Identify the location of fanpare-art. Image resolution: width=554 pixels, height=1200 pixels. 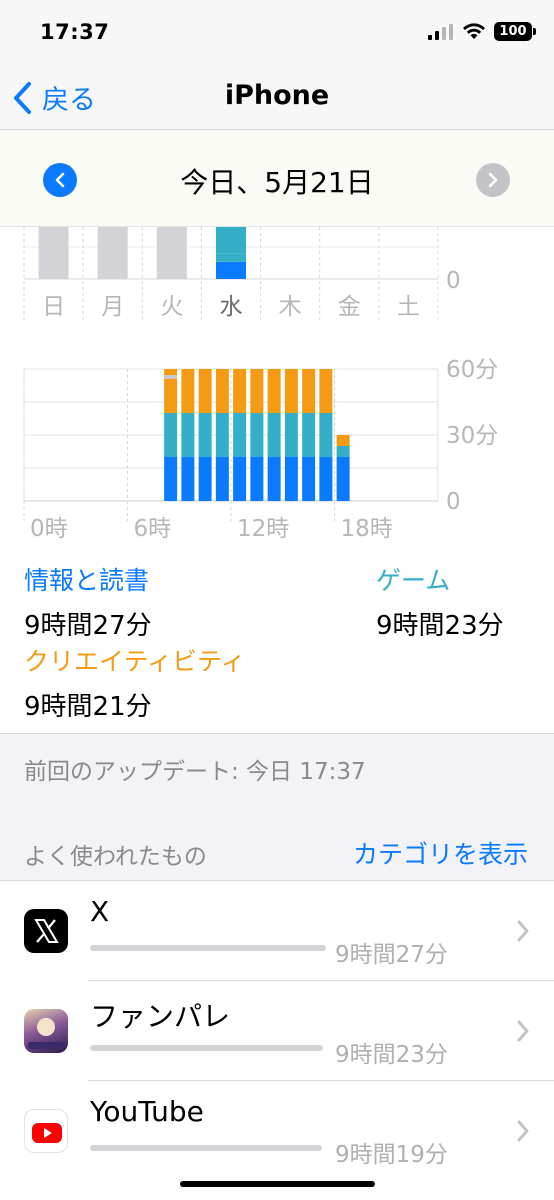
(46, 1033).